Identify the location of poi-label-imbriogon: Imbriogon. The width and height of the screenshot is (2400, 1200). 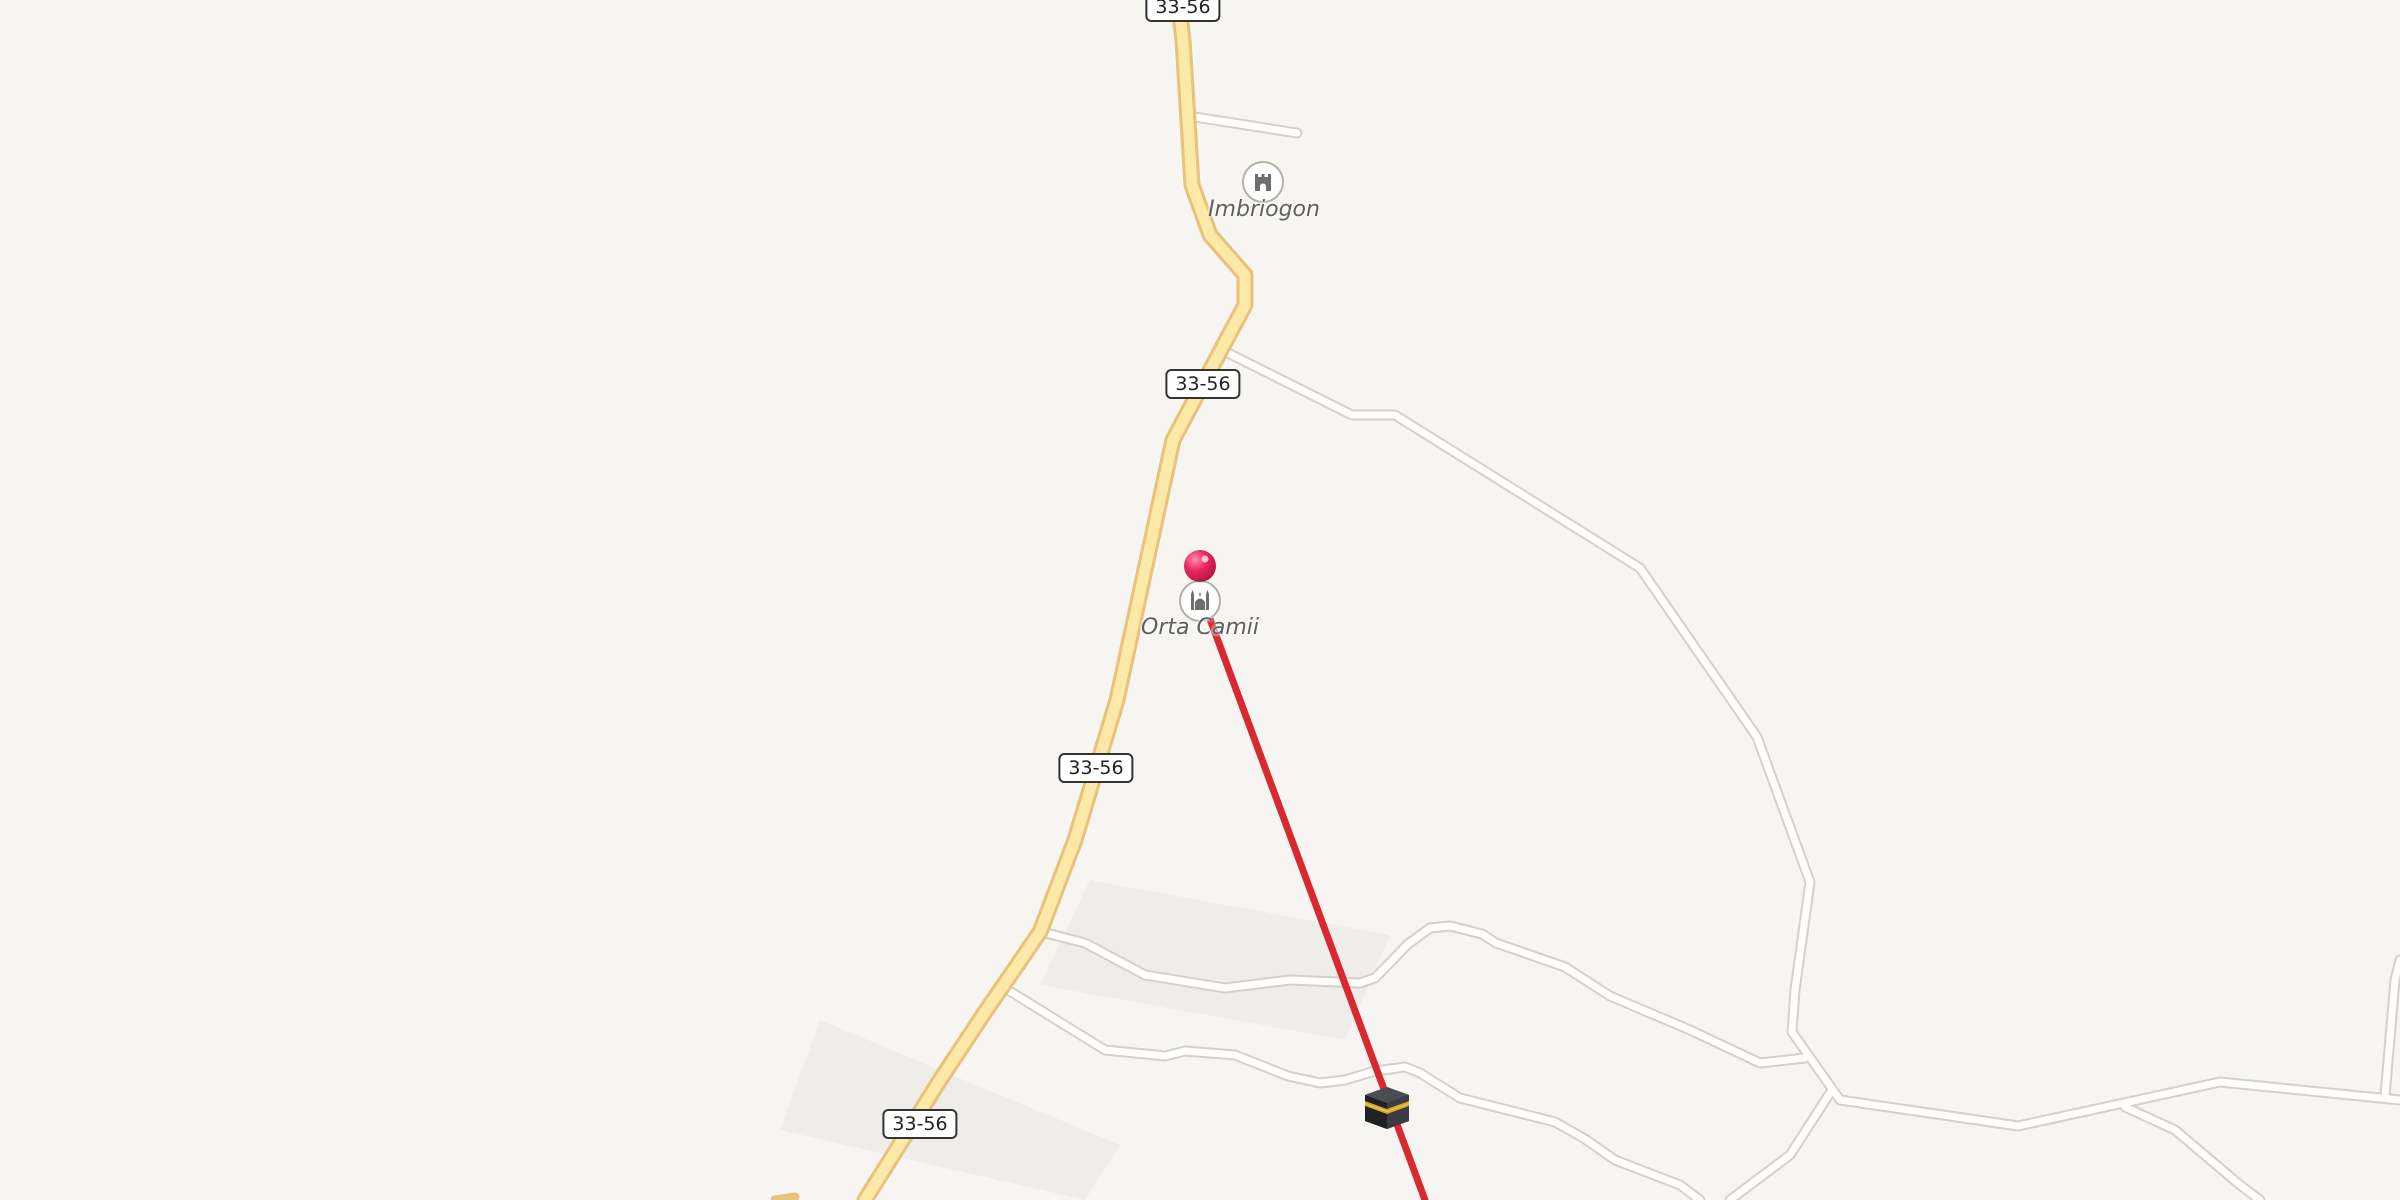
(1264, 209).